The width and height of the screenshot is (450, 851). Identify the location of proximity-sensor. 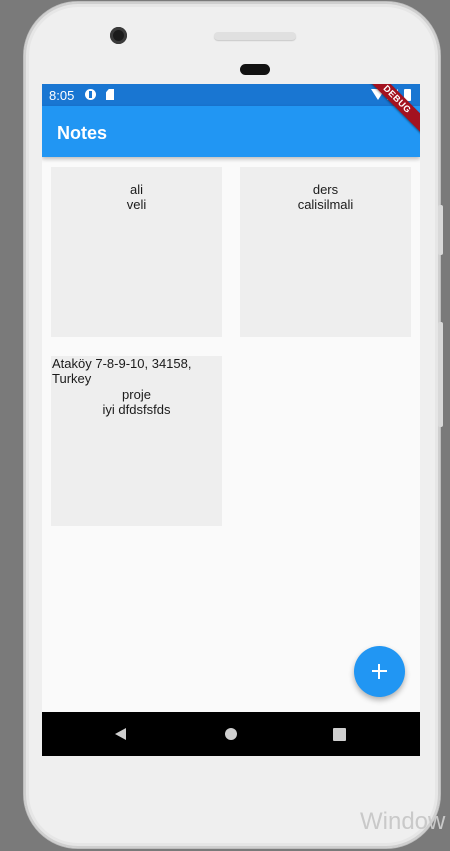
(255, 69).